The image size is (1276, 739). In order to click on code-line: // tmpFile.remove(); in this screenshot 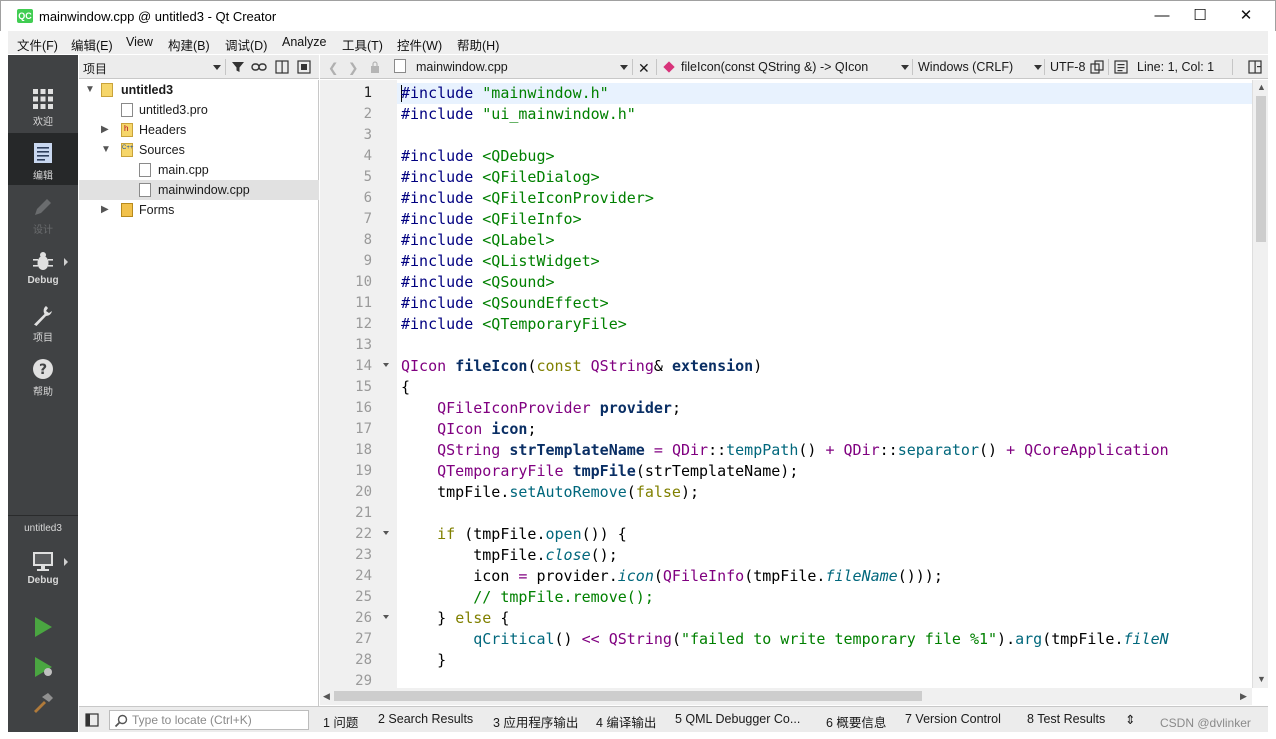, I will do `click(563, 597)`.